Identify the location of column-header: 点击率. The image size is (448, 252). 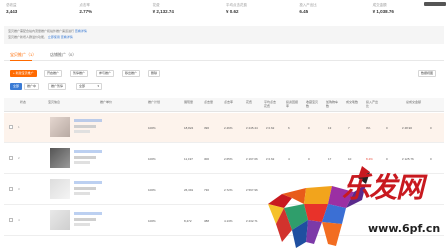
(229, 102).